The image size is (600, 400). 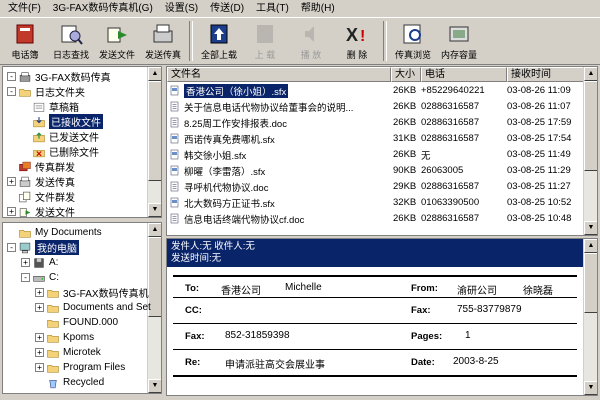 What do you see at coordinates (219, 42) in the screenshot?
I see `toolbar-button-upload-all: 全部上载` at bounding box center [219, 42].